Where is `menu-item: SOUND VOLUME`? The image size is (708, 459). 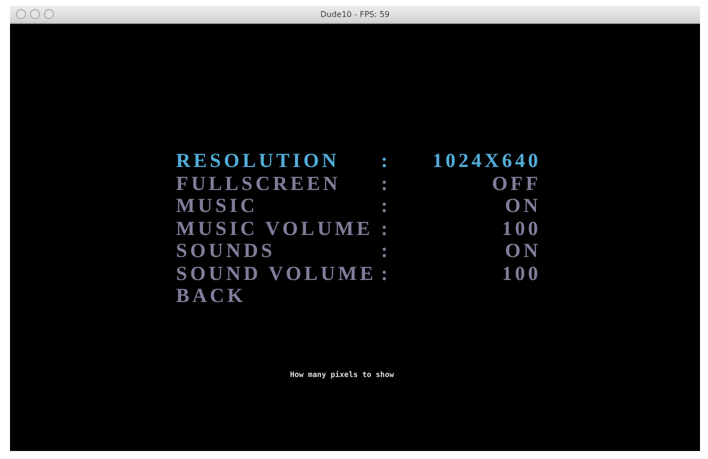
menu-item: SOUND VOLUME is located at coordinates (276, 273).